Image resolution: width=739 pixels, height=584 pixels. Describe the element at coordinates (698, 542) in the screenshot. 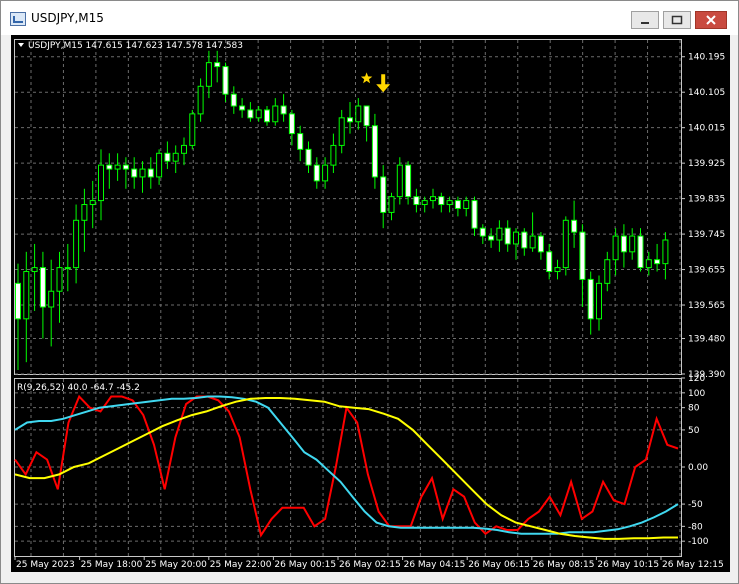

I see `indicator-tick-label: -100` at that location.